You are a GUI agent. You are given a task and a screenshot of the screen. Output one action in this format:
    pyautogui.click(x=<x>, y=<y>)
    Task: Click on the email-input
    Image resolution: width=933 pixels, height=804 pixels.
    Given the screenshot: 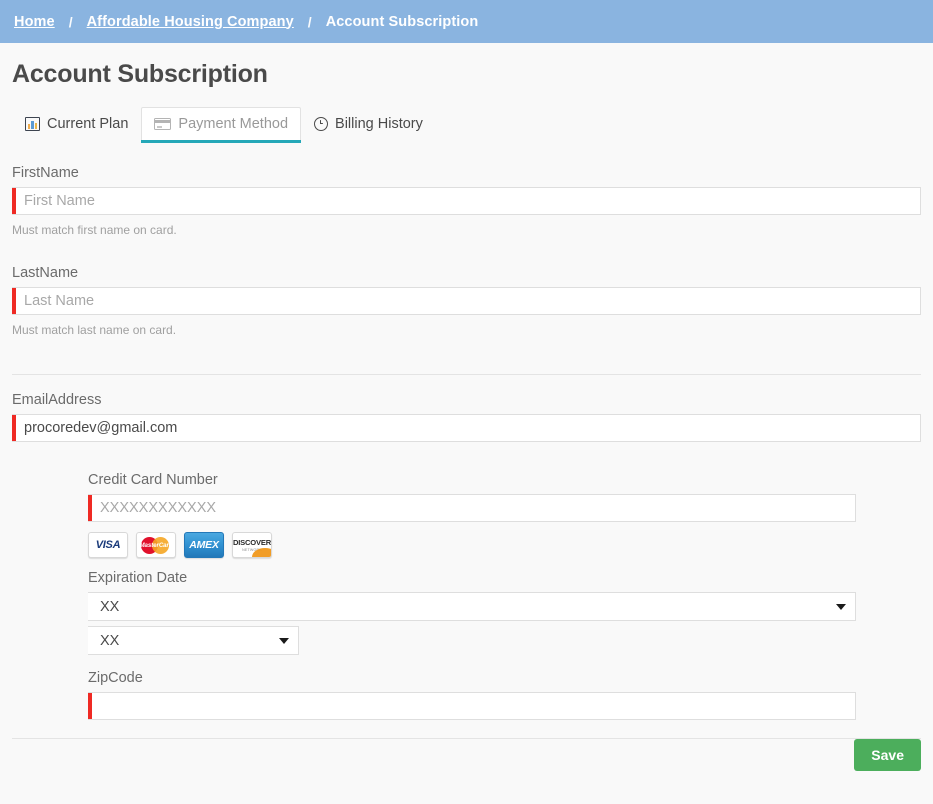 What is the action you would take?
    pyautogui.click(x=468, y=428)
    